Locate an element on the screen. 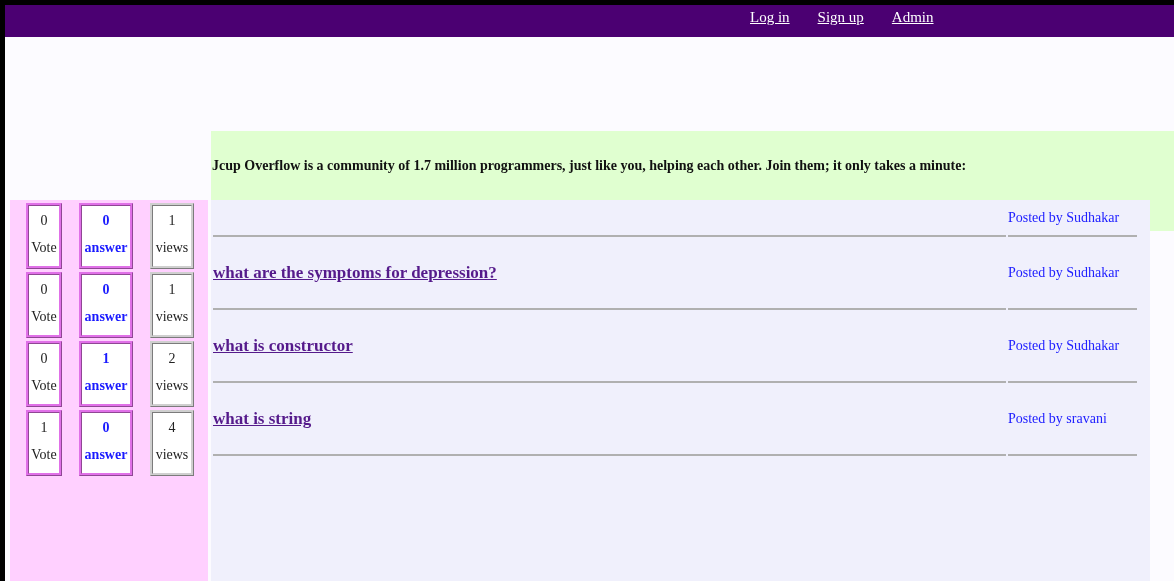  banner-text: Jcup Overflow is a community of 1.7 million programmers, just like you, helping each other. Join them; it only takes a minute: is located at coordinates (589, 166).